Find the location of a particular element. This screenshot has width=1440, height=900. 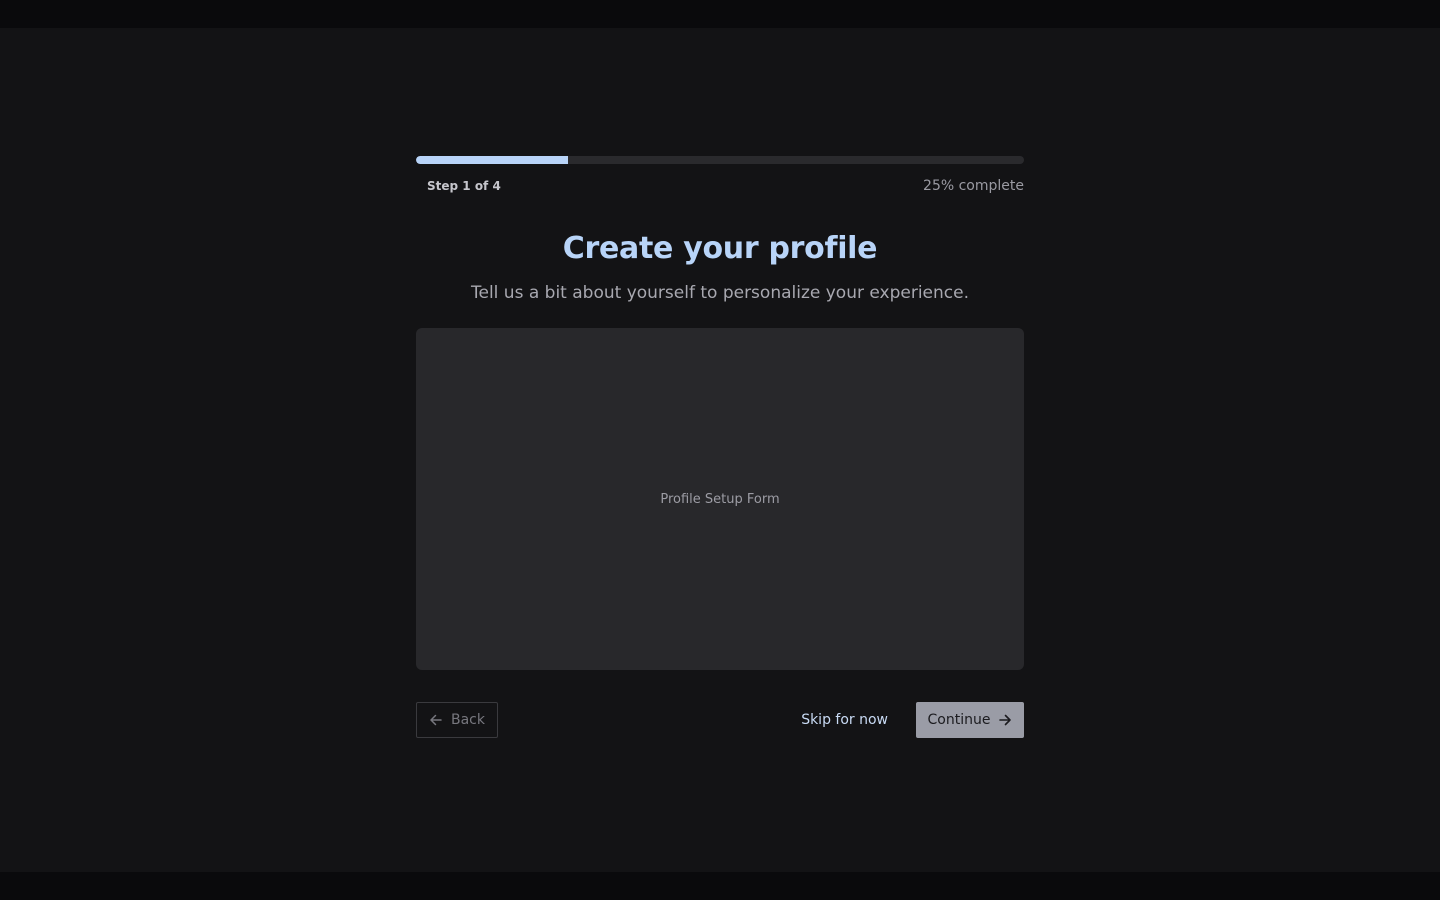

continue-button-label: Continue is located at coordinates (959, 720).